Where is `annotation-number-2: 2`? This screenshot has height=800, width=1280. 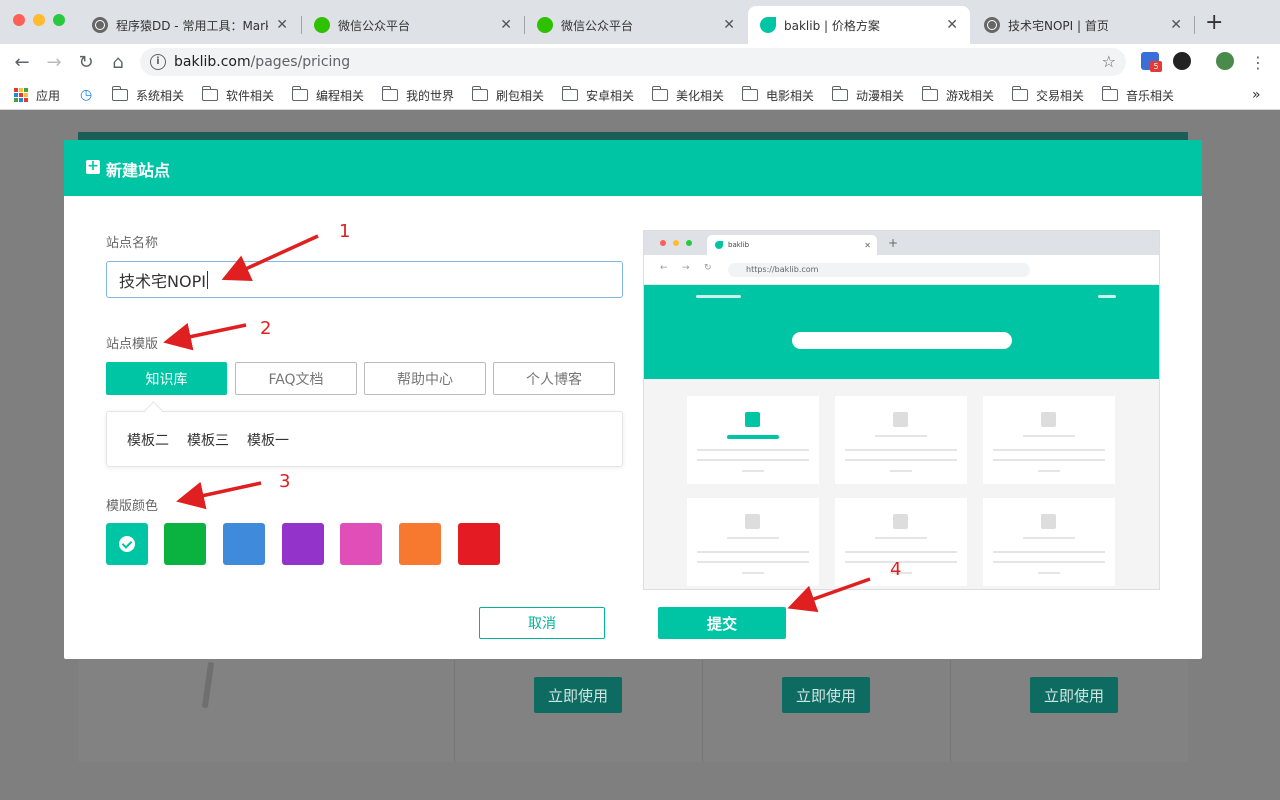 annotation-number-2: 2 is located at coordinates (266, 328).